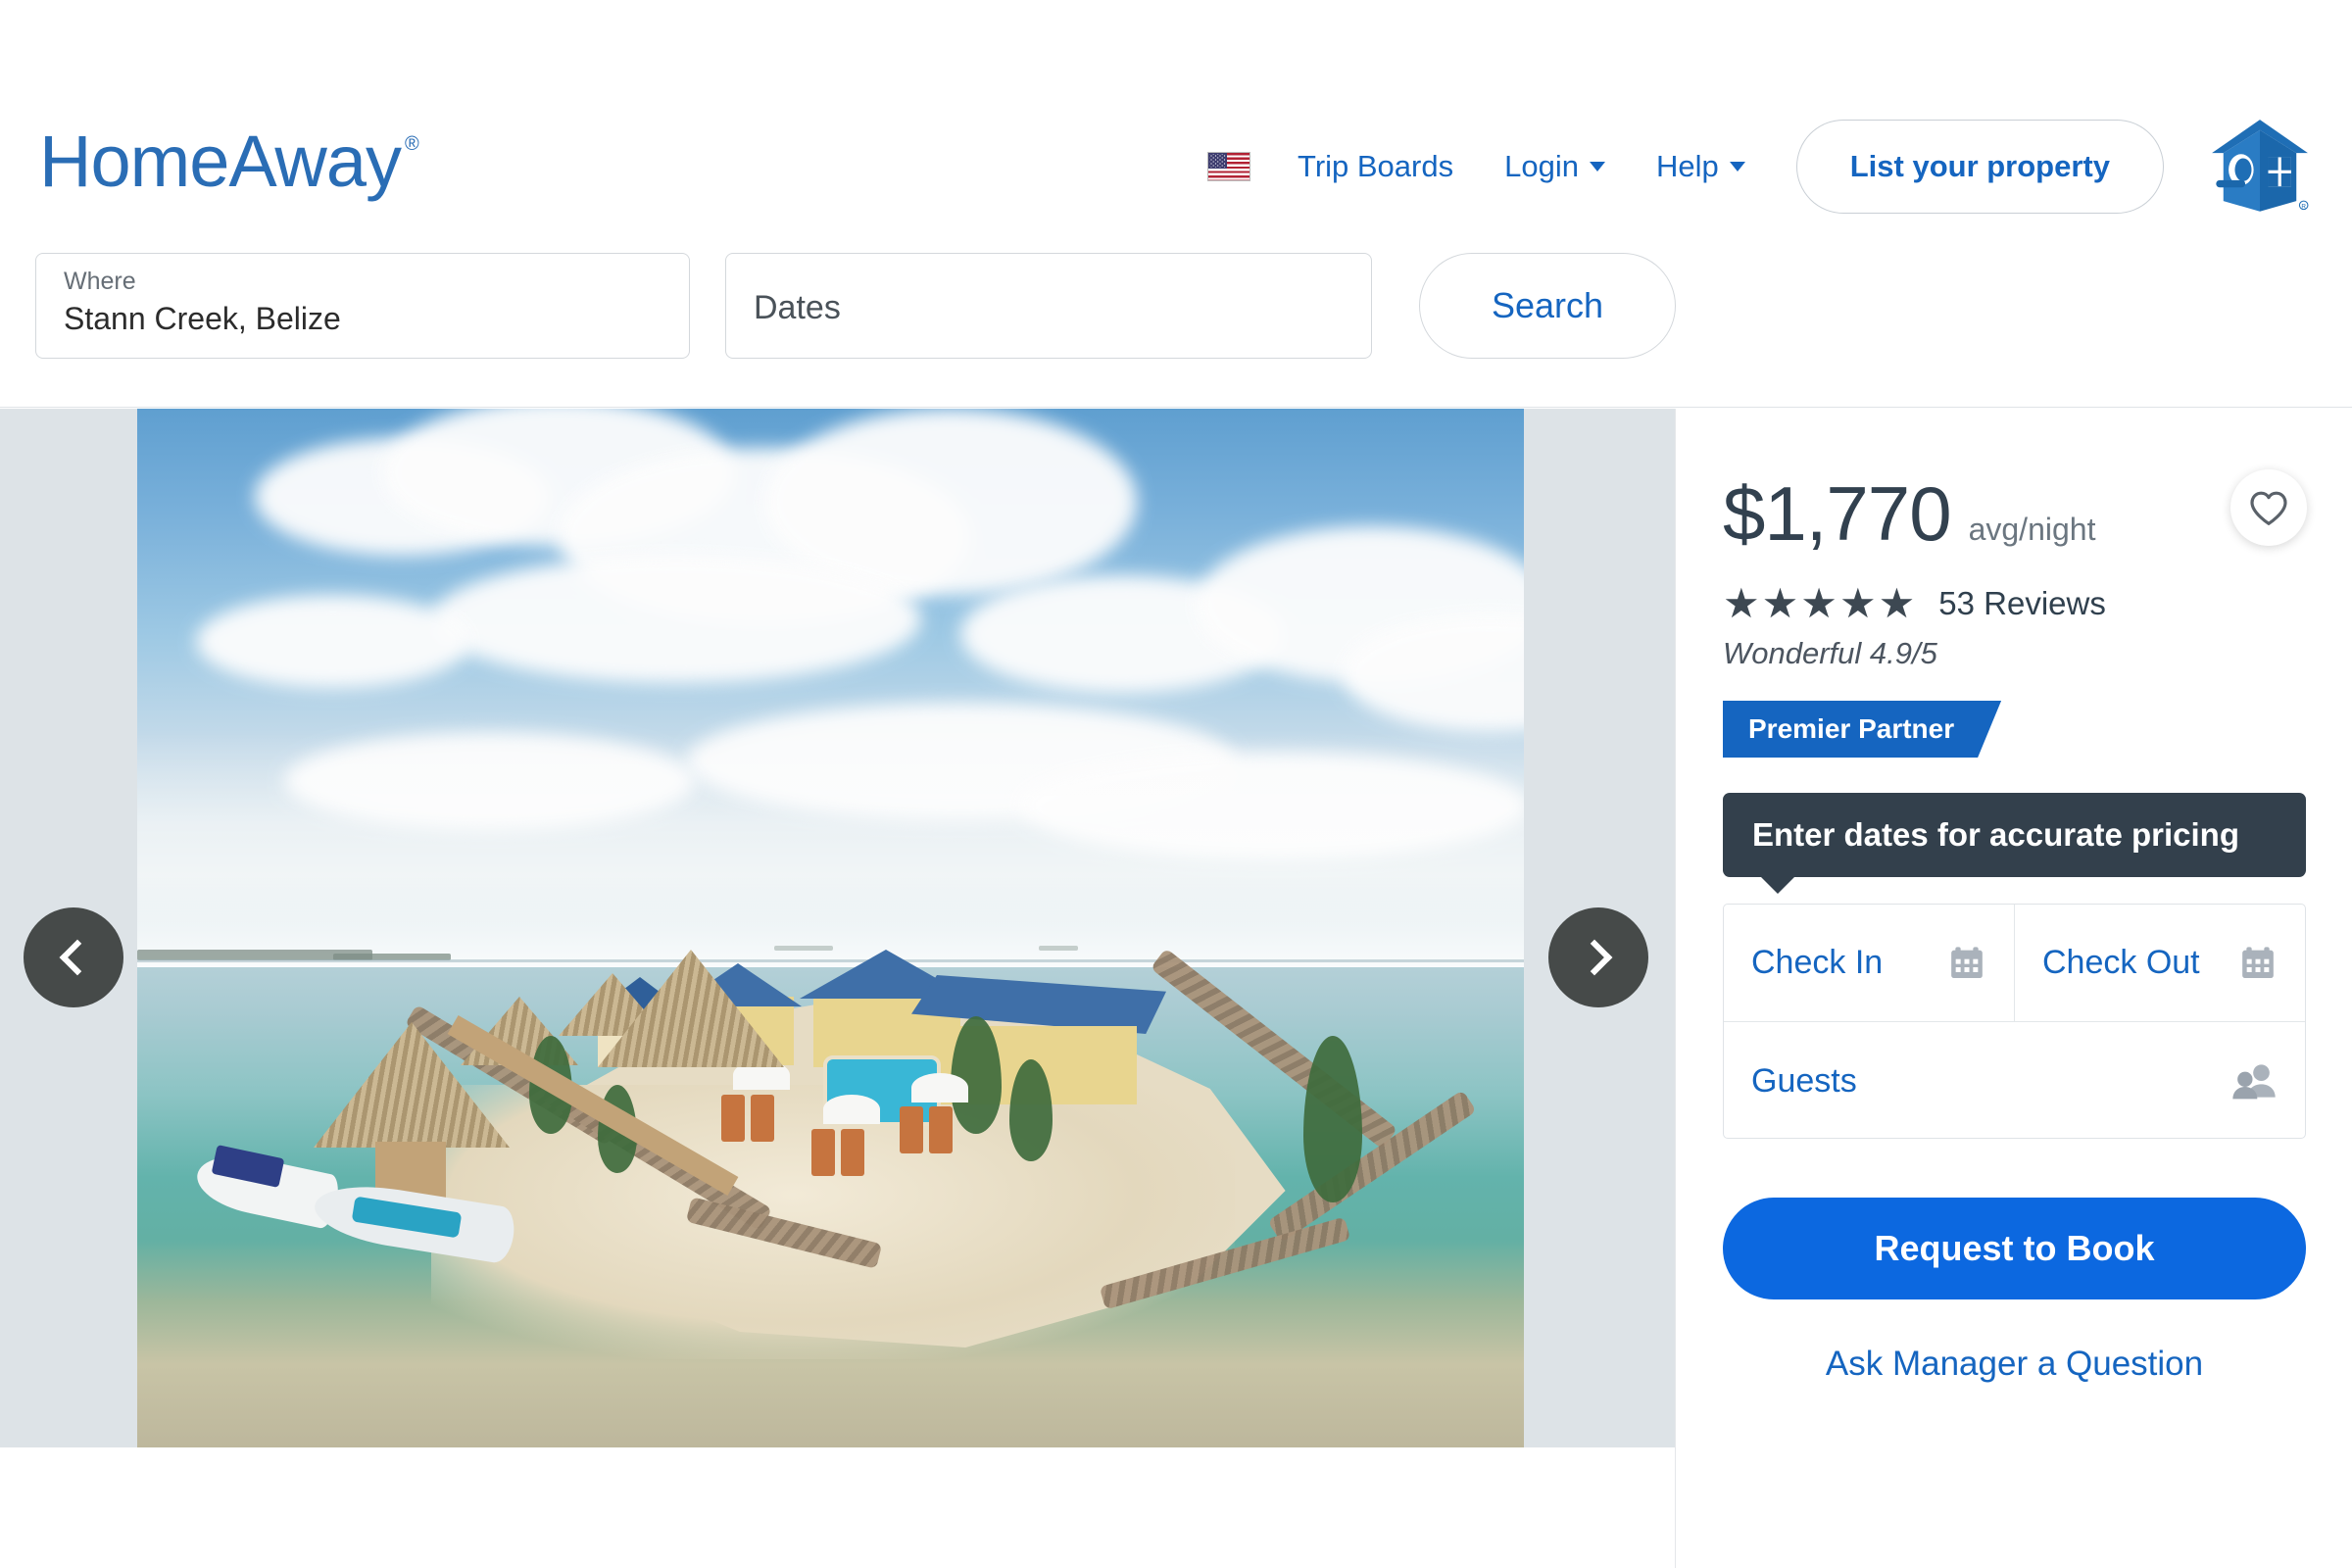 Image resolution: width=2352 pixels, height=1568 pixels. I want to click on booking-form: Check In Check Out Guests, so click(2014, 1021).